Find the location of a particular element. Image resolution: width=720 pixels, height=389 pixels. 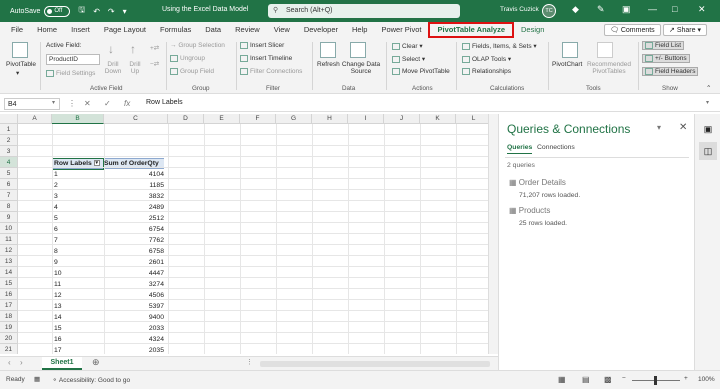

query-products: ▦ Products is located at coordinates (529, 210).